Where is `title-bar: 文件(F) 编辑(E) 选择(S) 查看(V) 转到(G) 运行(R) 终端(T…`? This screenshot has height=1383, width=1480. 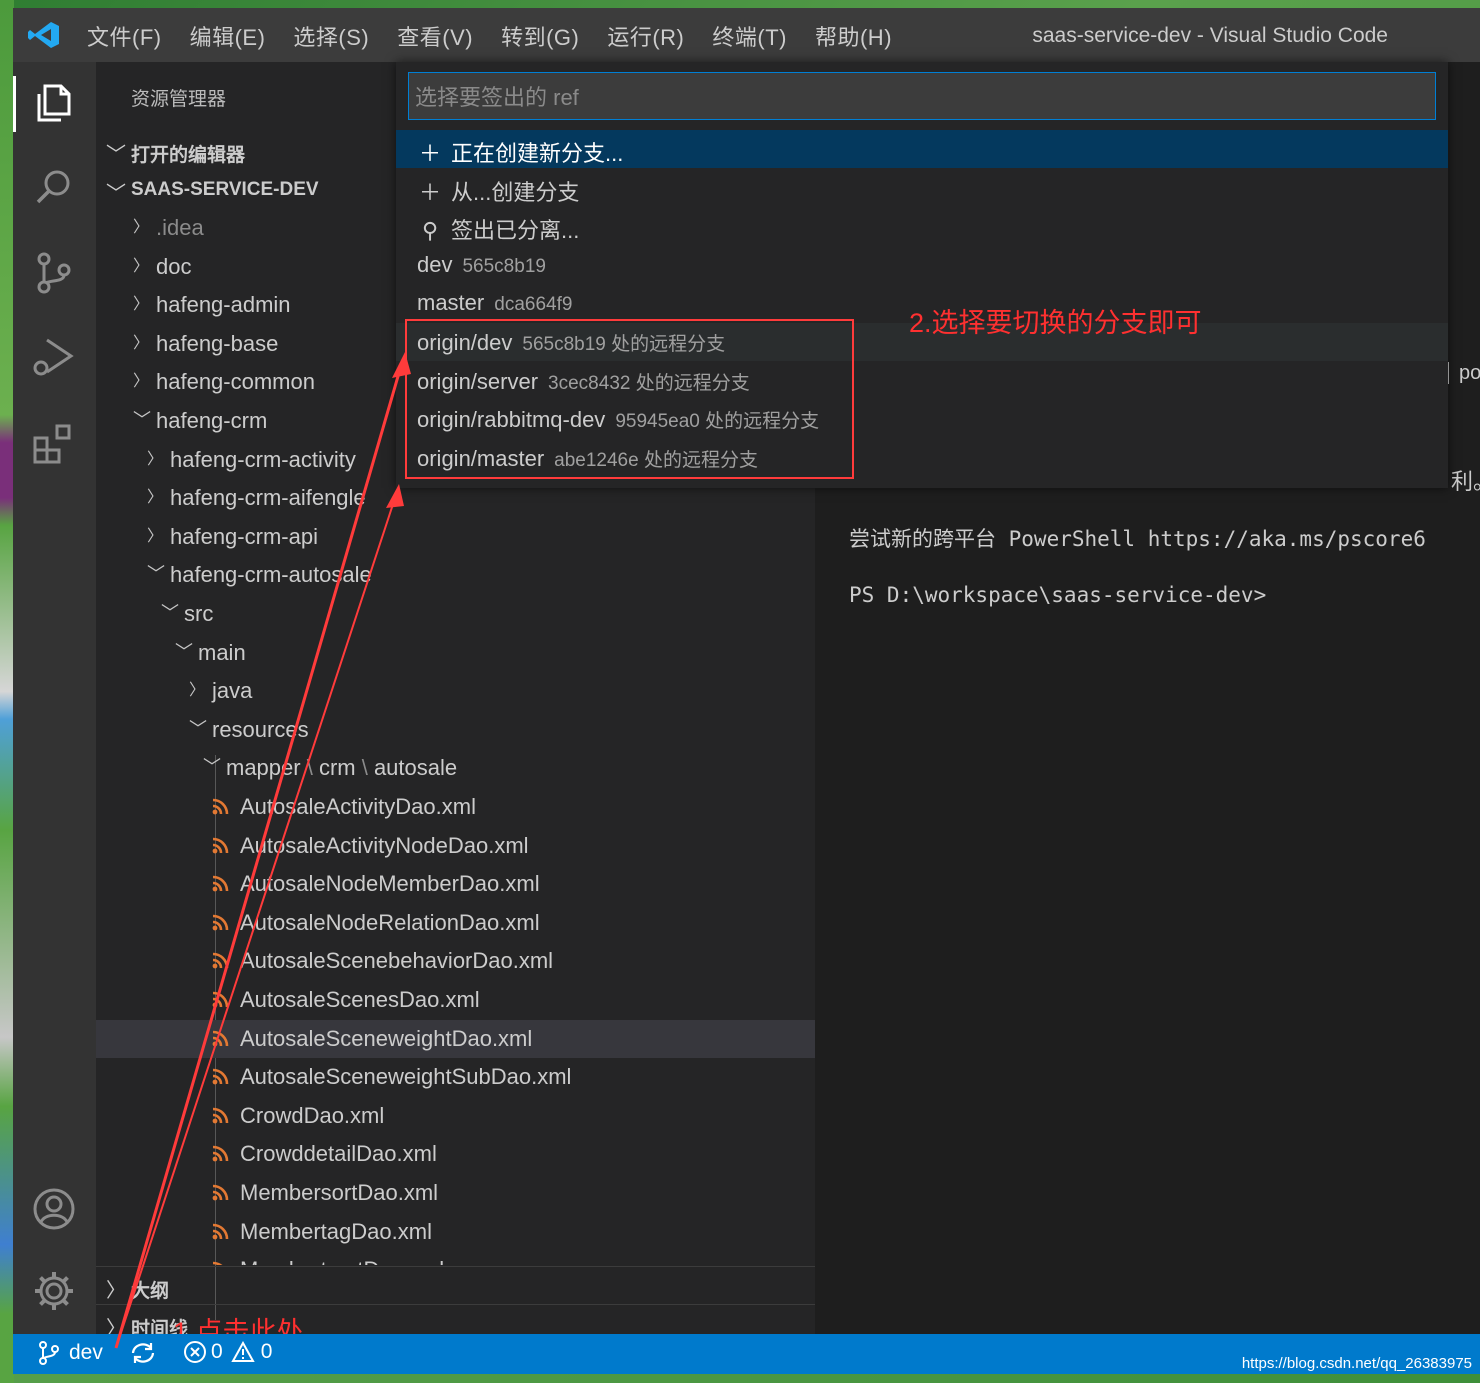 title-bar: 文件(F) 编辑(E) 选择(S) 查看(V) 转到(G) 运行(R) 终端(T… is located at coordinates (746, 35).